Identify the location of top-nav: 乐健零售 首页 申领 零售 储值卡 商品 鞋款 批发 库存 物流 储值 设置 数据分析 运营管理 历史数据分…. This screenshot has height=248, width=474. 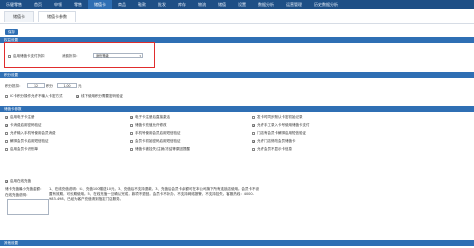
(237, 4).